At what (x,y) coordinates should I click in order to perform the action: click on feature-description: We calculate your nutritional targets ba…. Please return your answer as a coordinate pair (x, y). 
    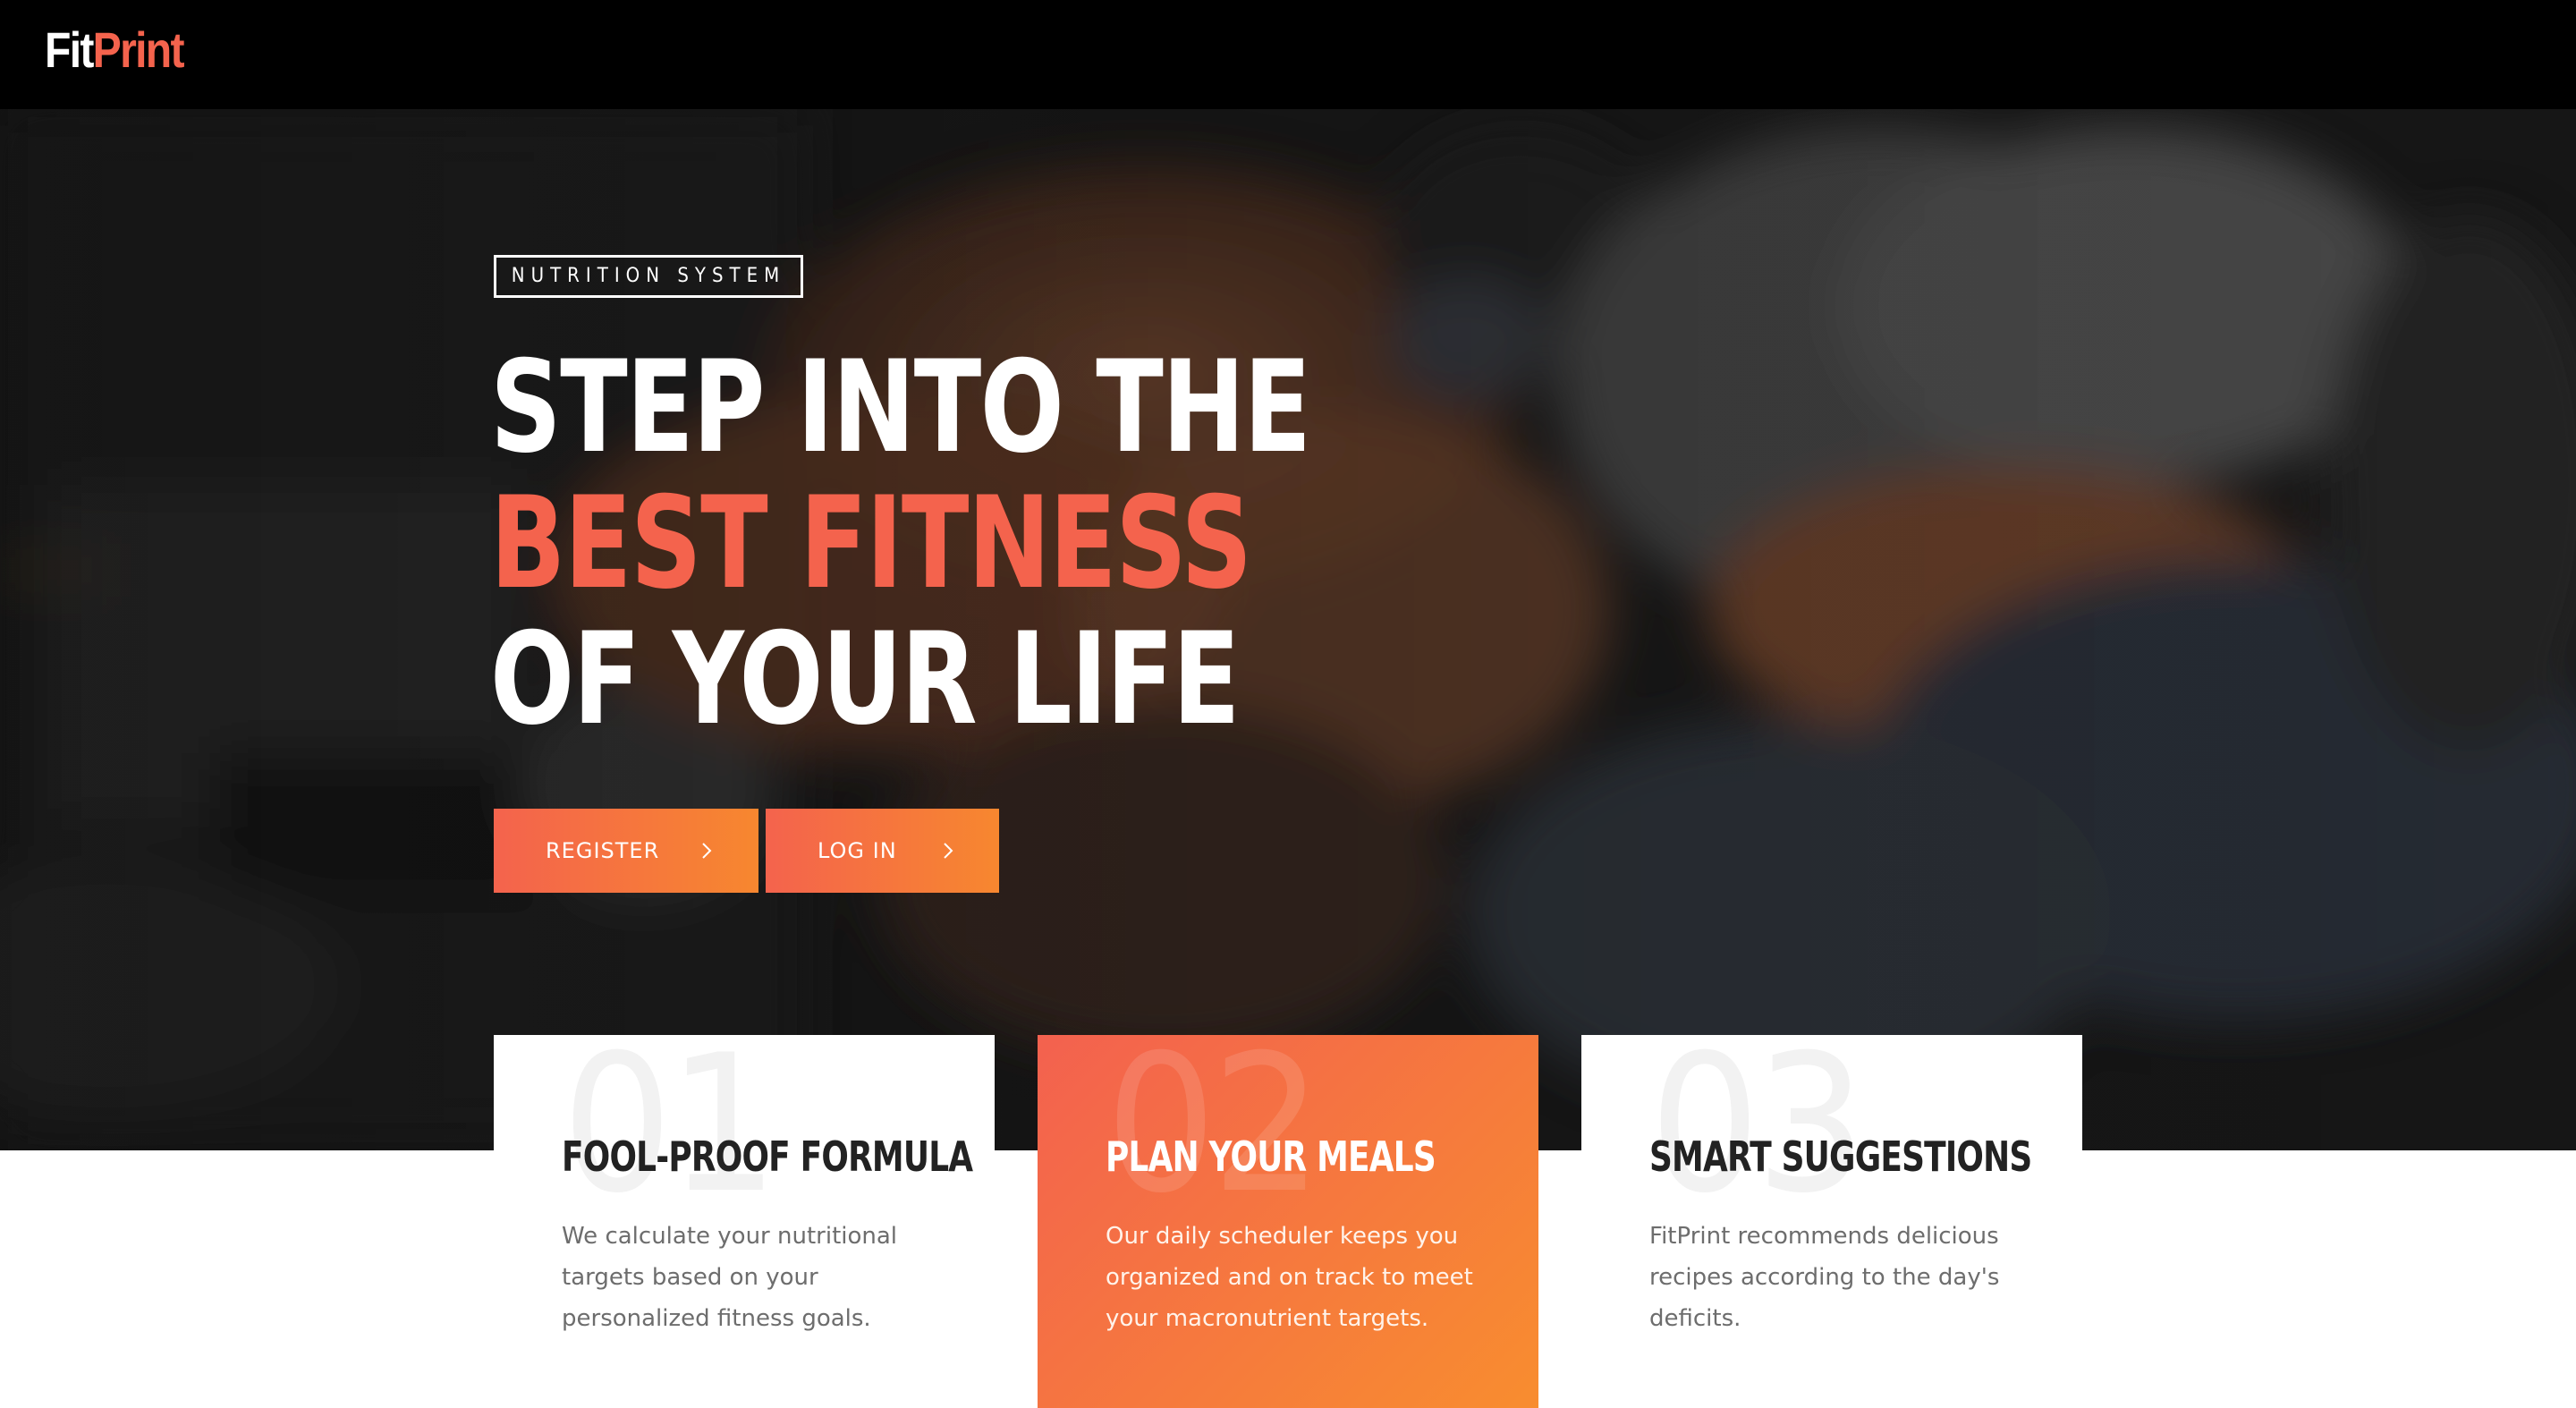
    Looking at the image, I should click on (730, 1277).